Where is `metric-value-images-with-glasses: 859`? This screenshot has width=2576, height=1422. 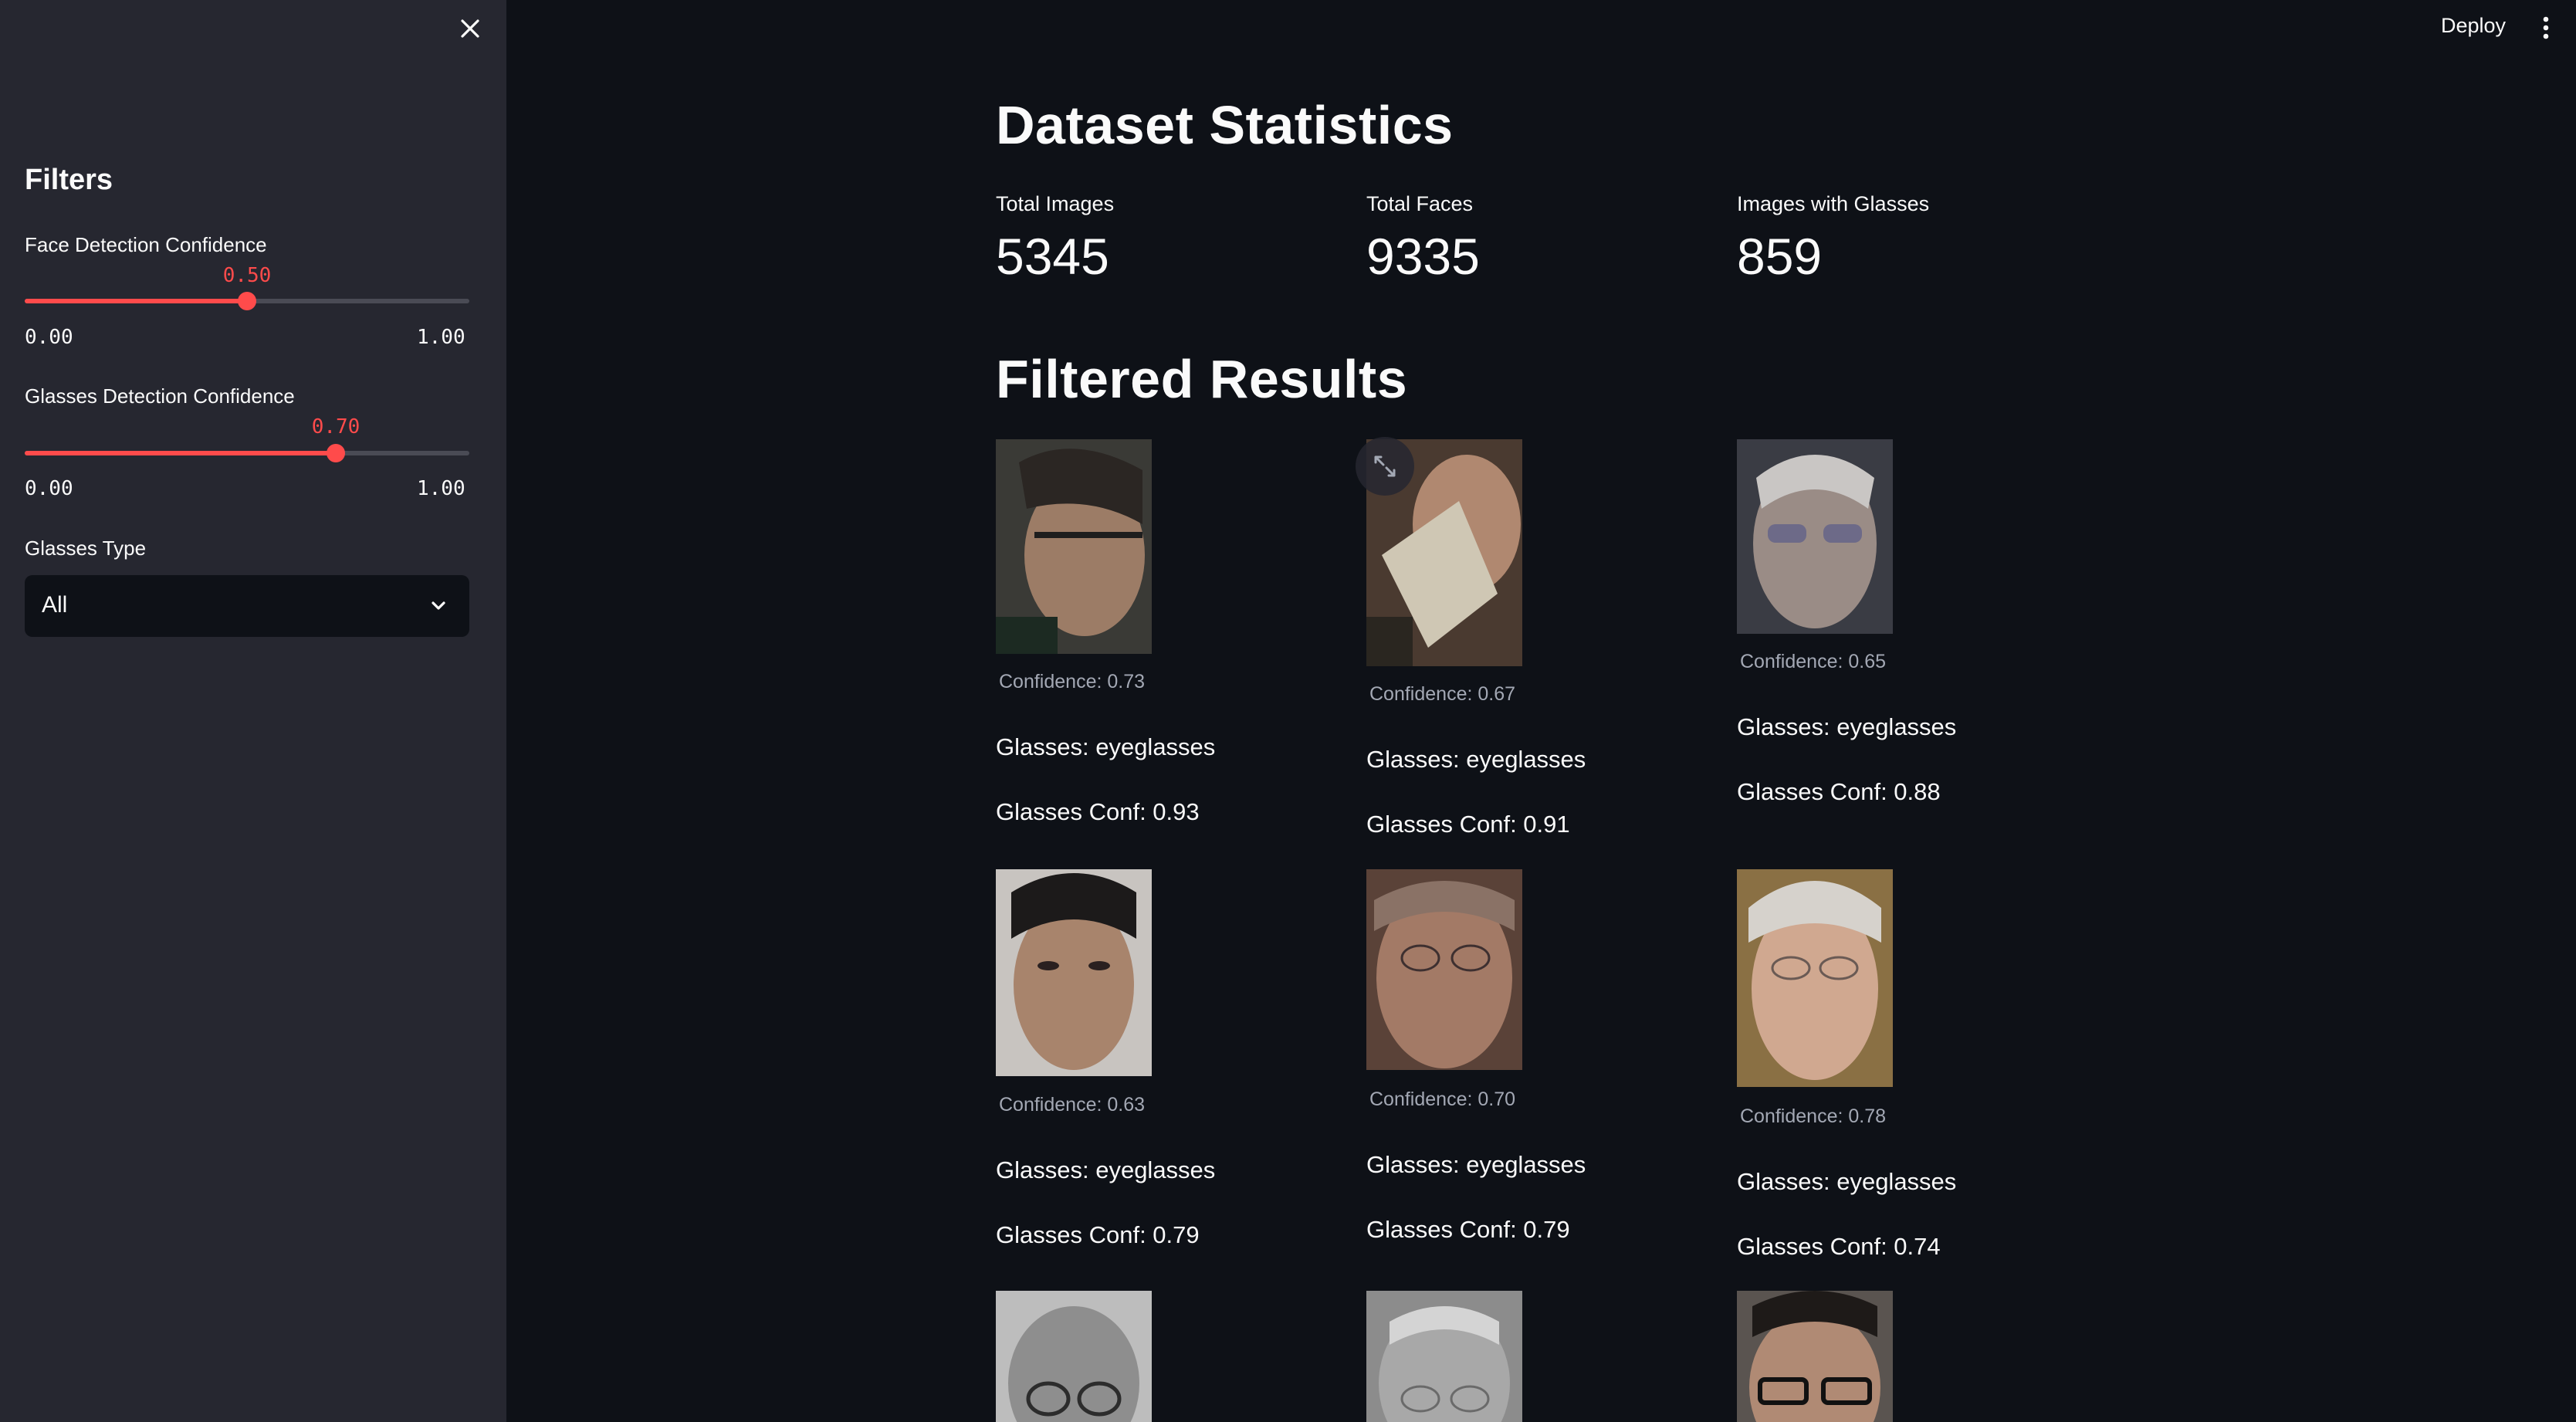
metric-value-images-with-glasses: 859 is located at coordinates (1780, 256).